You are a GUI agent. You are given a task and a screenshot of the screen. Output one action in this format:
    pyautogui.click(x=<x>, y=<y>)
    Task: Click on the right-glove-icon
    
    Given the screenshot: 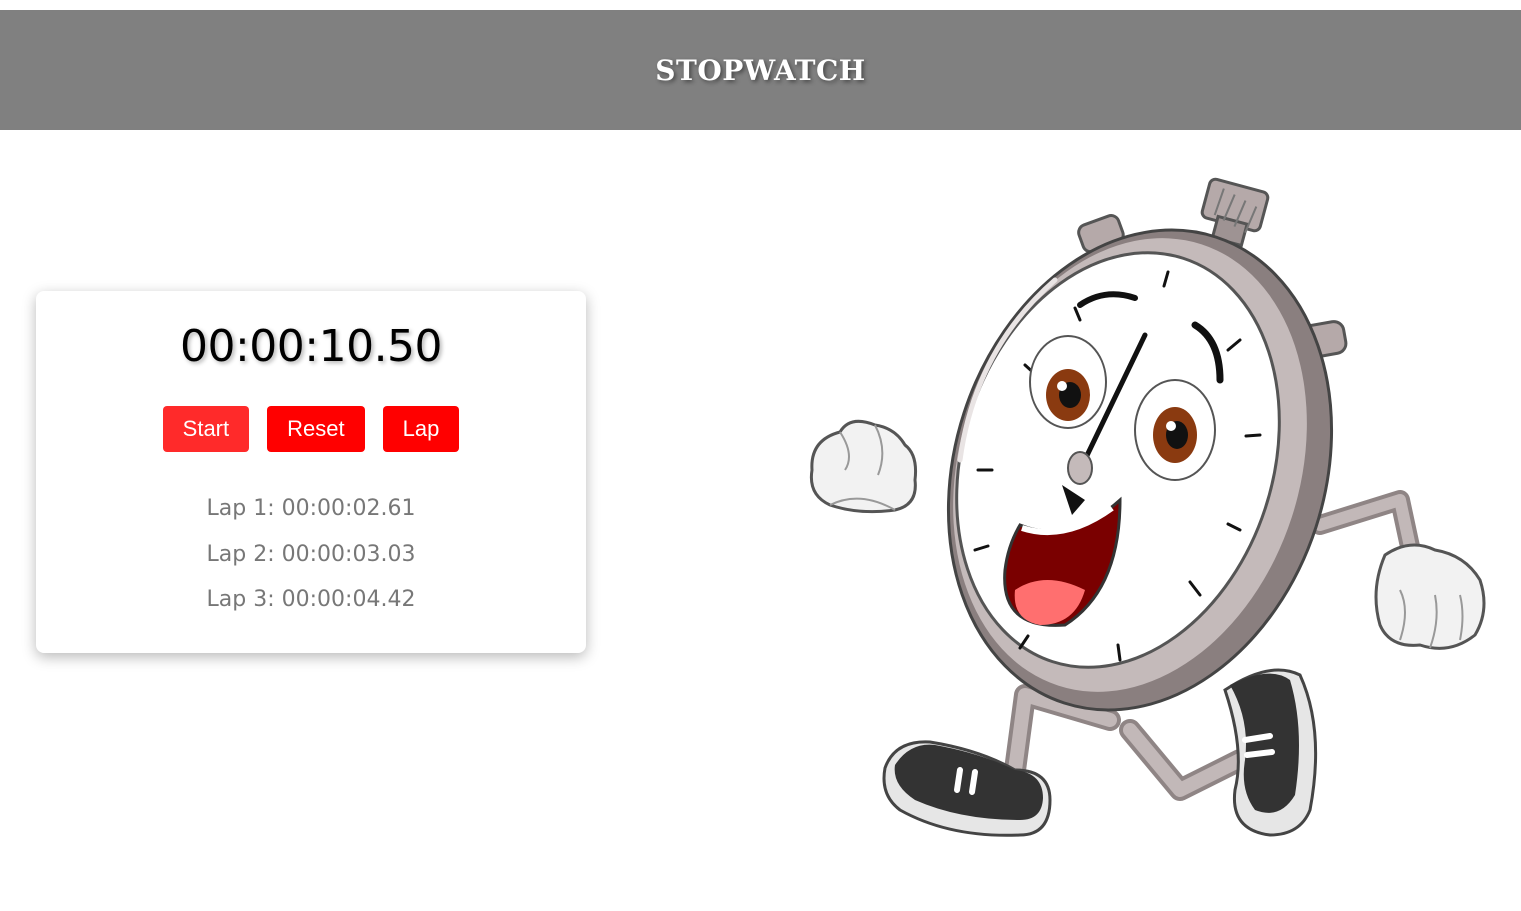 What is the action you would take?
    pyautogui.click(x=1430, y=596)
    